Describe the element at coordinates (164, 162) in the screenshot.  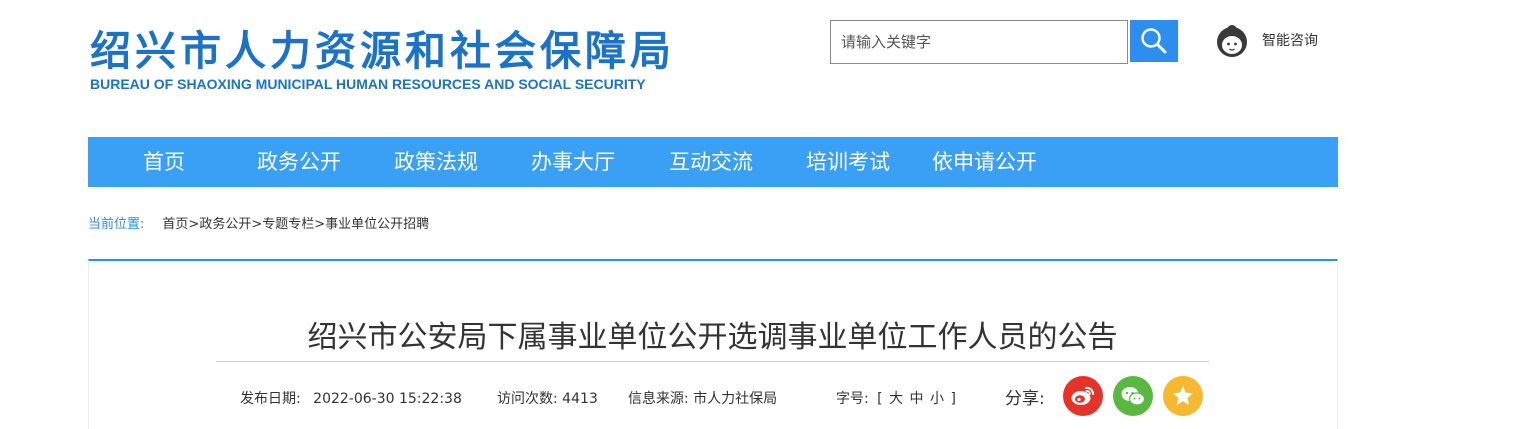
I see `nav-item-home: 首页` at that location.